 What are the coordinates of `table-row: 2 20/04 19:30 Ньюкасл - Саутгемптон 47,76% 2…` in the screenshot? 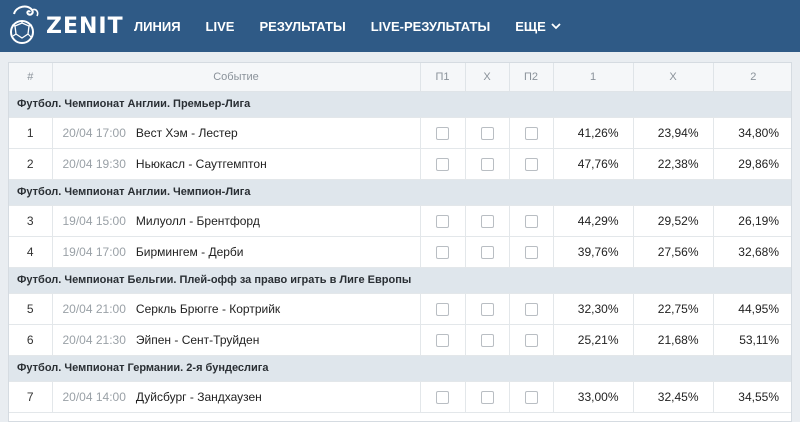 It's located at (400, 164).